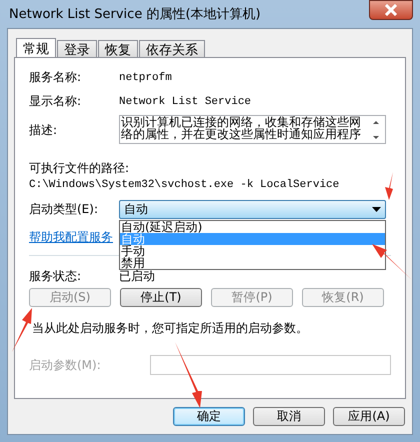 The image size is (420, 442). I want to click on dialog-button: 确定, so click(209, 416).